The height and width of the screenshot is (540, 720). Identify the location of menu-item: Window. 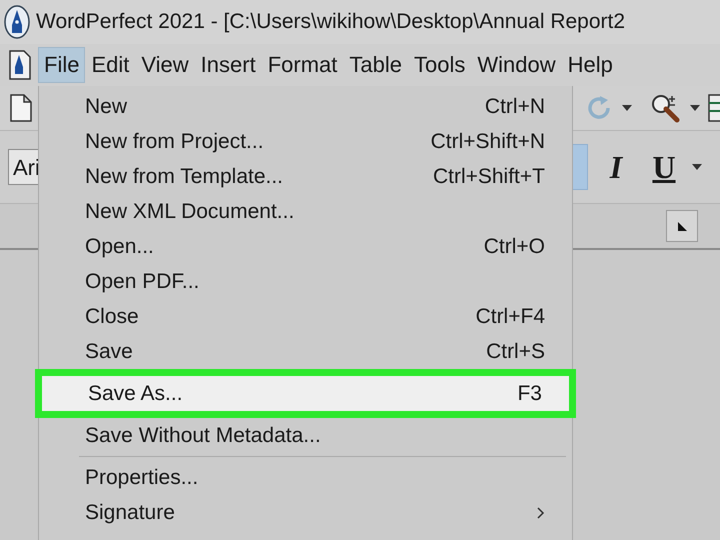
(516, 65).